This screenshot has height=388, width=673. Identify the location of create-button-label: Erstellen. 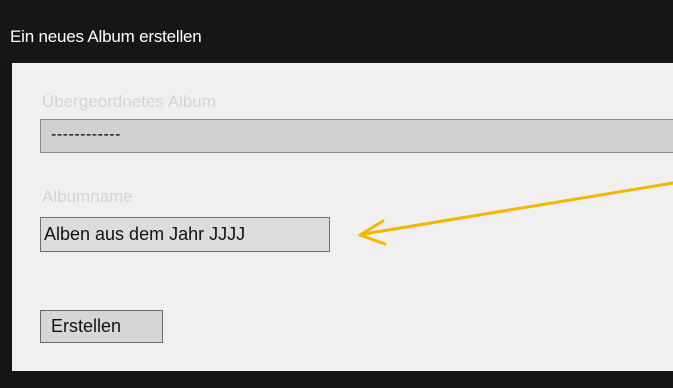
(86, 326).